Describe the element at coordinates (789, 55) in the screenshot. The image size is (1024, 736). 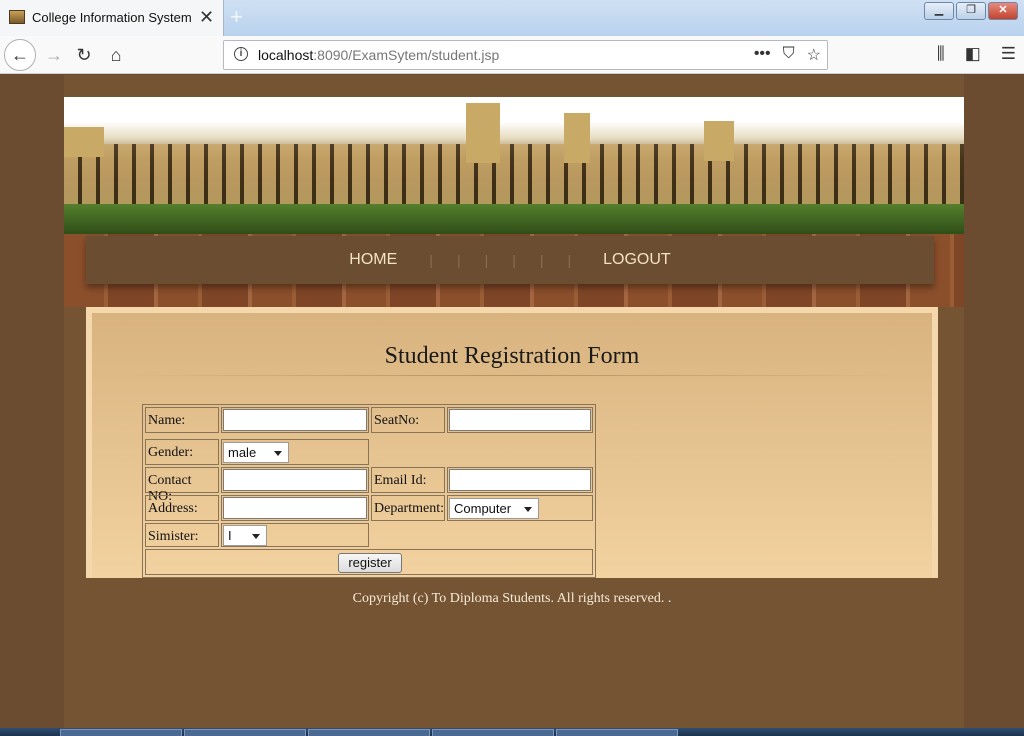
I see `pocket-icon: ⛉` at that location.